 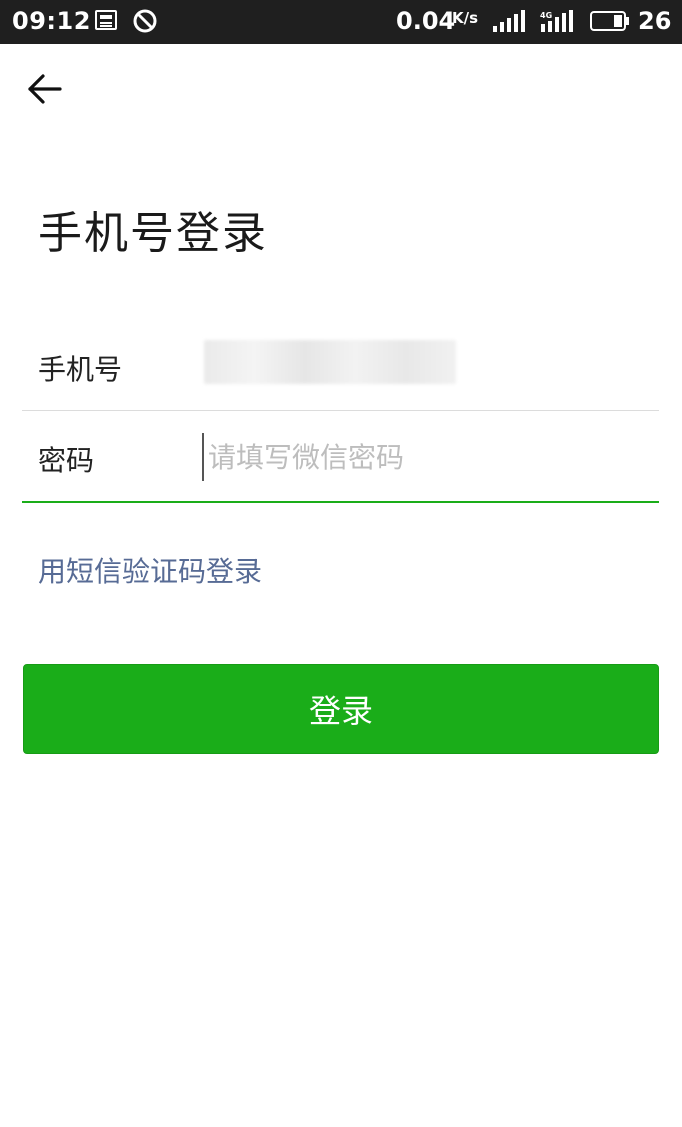 I want to click on phone-label: 手机号, so click(x=80, y=369).